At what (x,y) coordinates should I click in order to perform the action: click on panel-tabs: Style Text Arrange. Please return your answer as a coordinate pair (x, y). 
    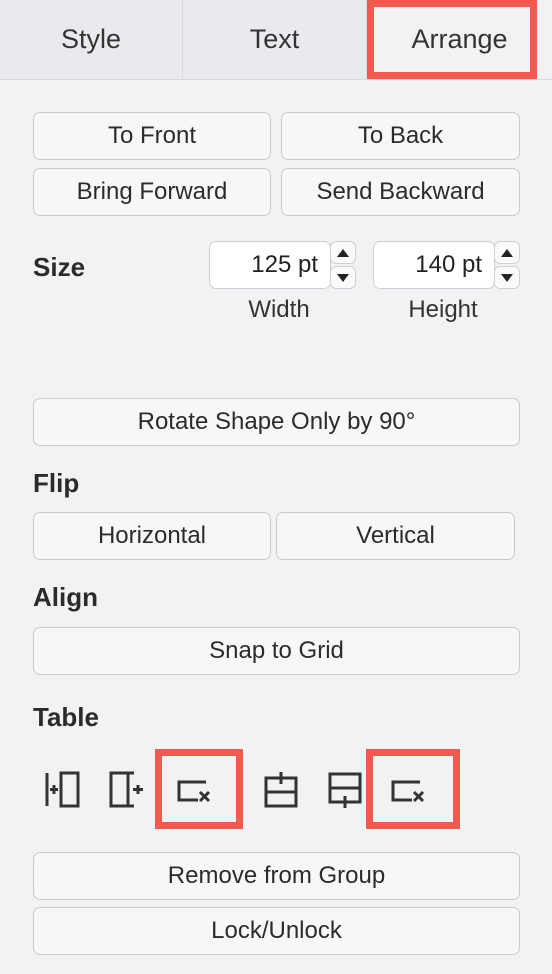
    Looking at the image, I should click on (276, 40).